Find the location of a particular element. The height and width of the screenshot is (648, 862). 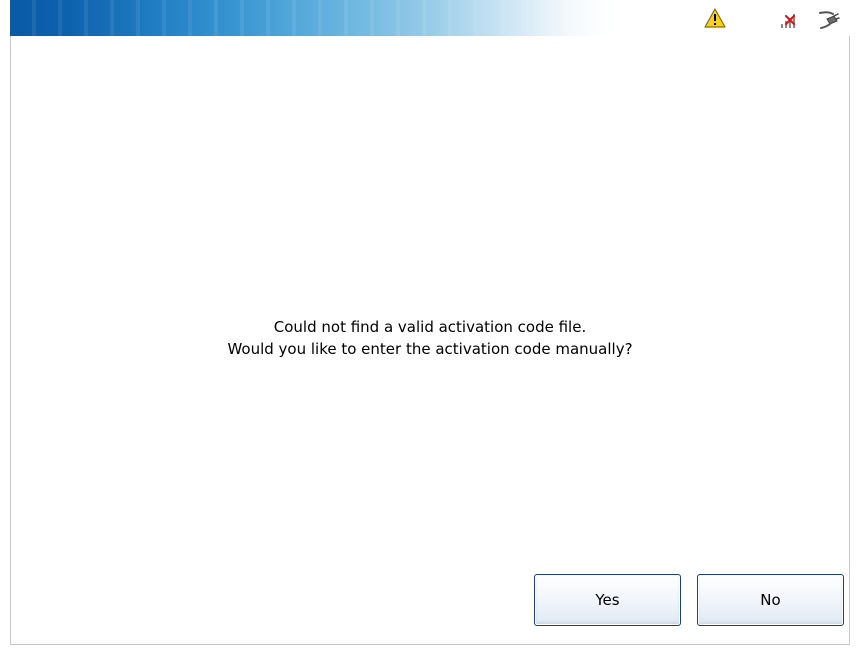

no-signal-icon is located at coordinates (790, 19).